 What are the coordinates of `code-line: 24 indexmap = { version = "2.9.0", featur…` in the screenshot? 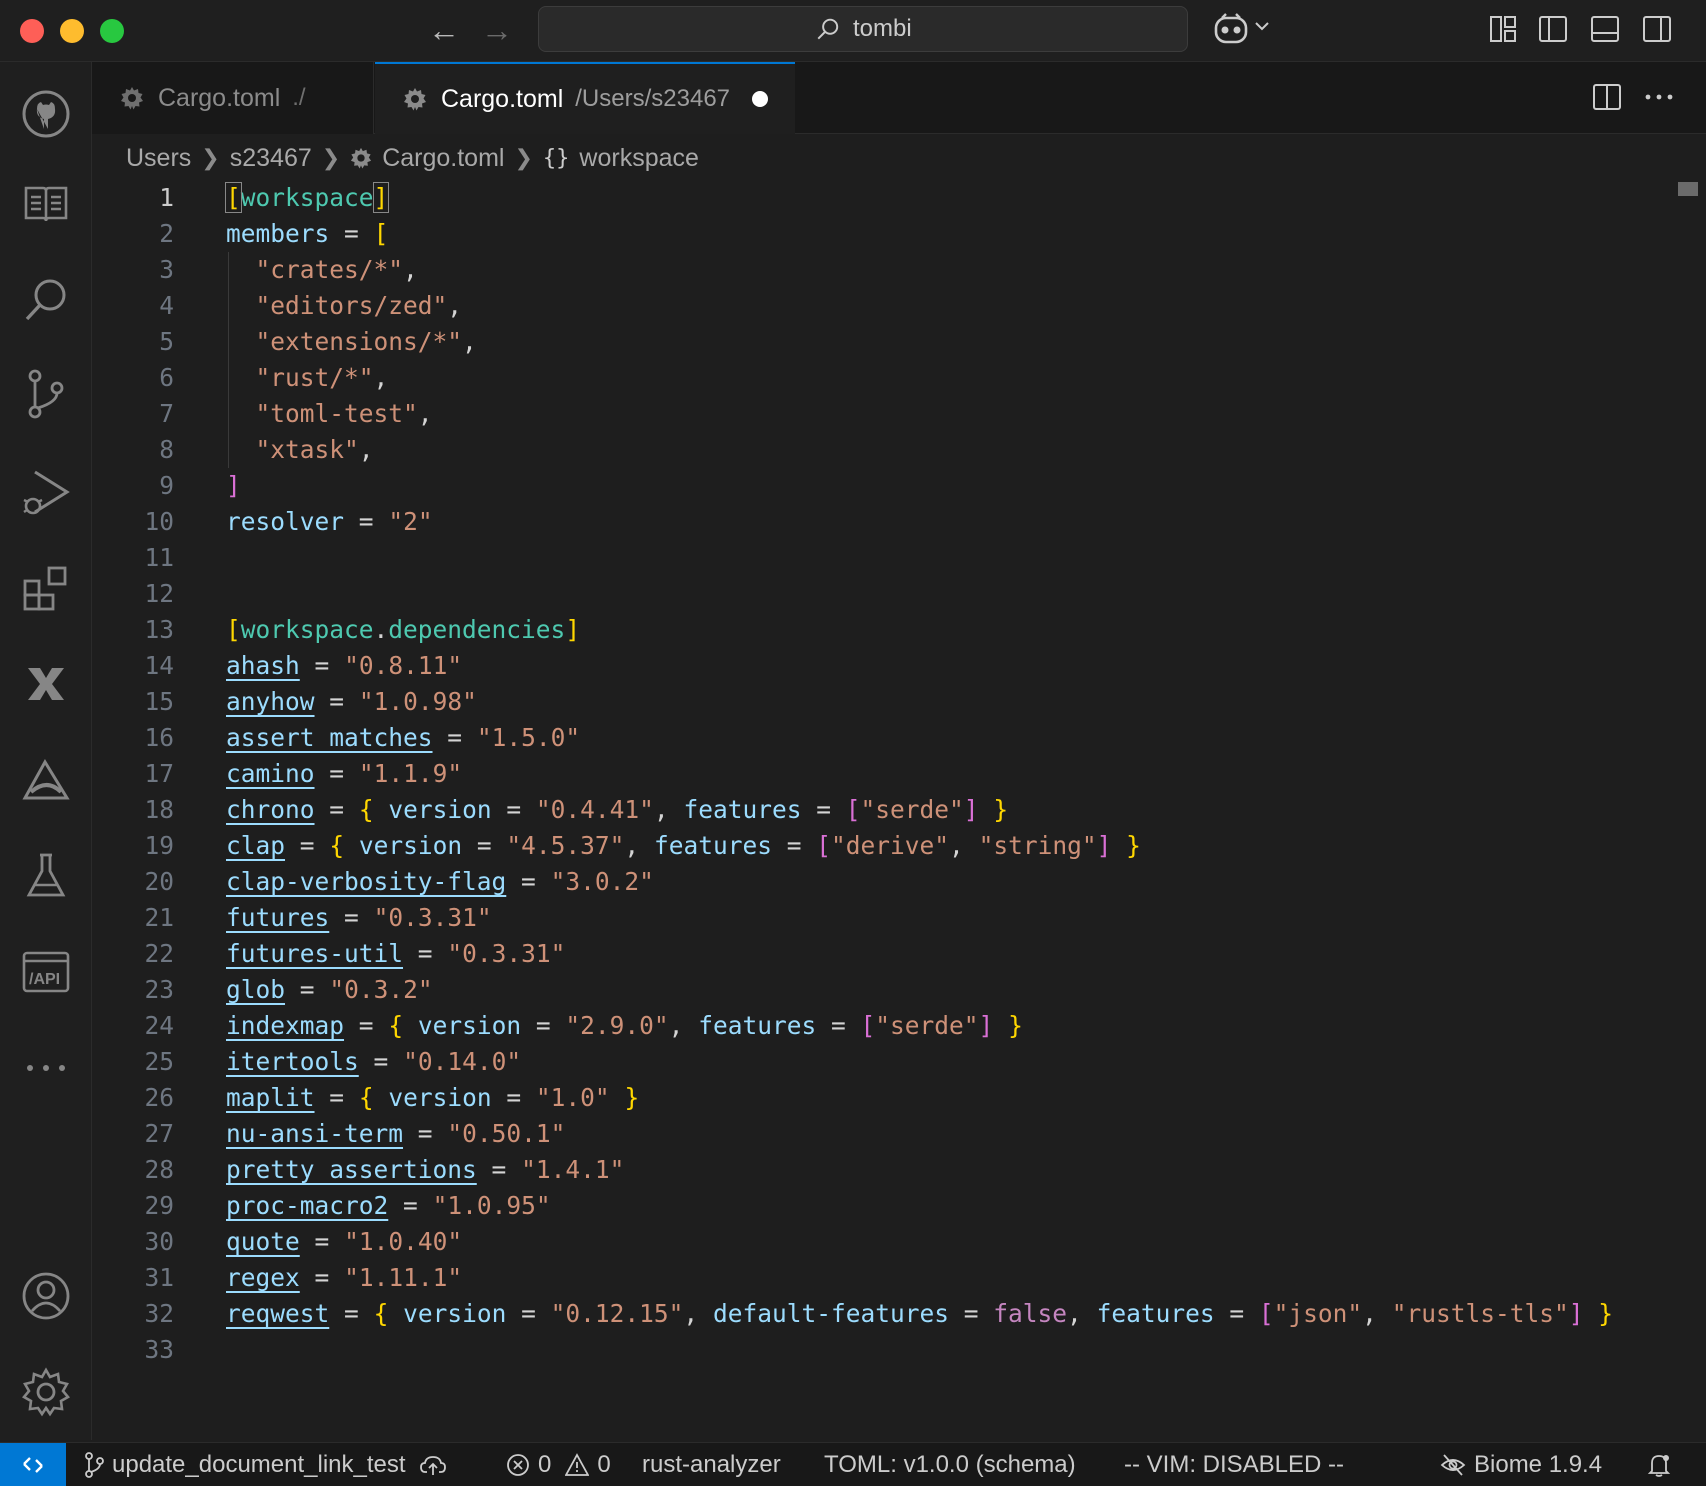 It's located at (887, 1026).